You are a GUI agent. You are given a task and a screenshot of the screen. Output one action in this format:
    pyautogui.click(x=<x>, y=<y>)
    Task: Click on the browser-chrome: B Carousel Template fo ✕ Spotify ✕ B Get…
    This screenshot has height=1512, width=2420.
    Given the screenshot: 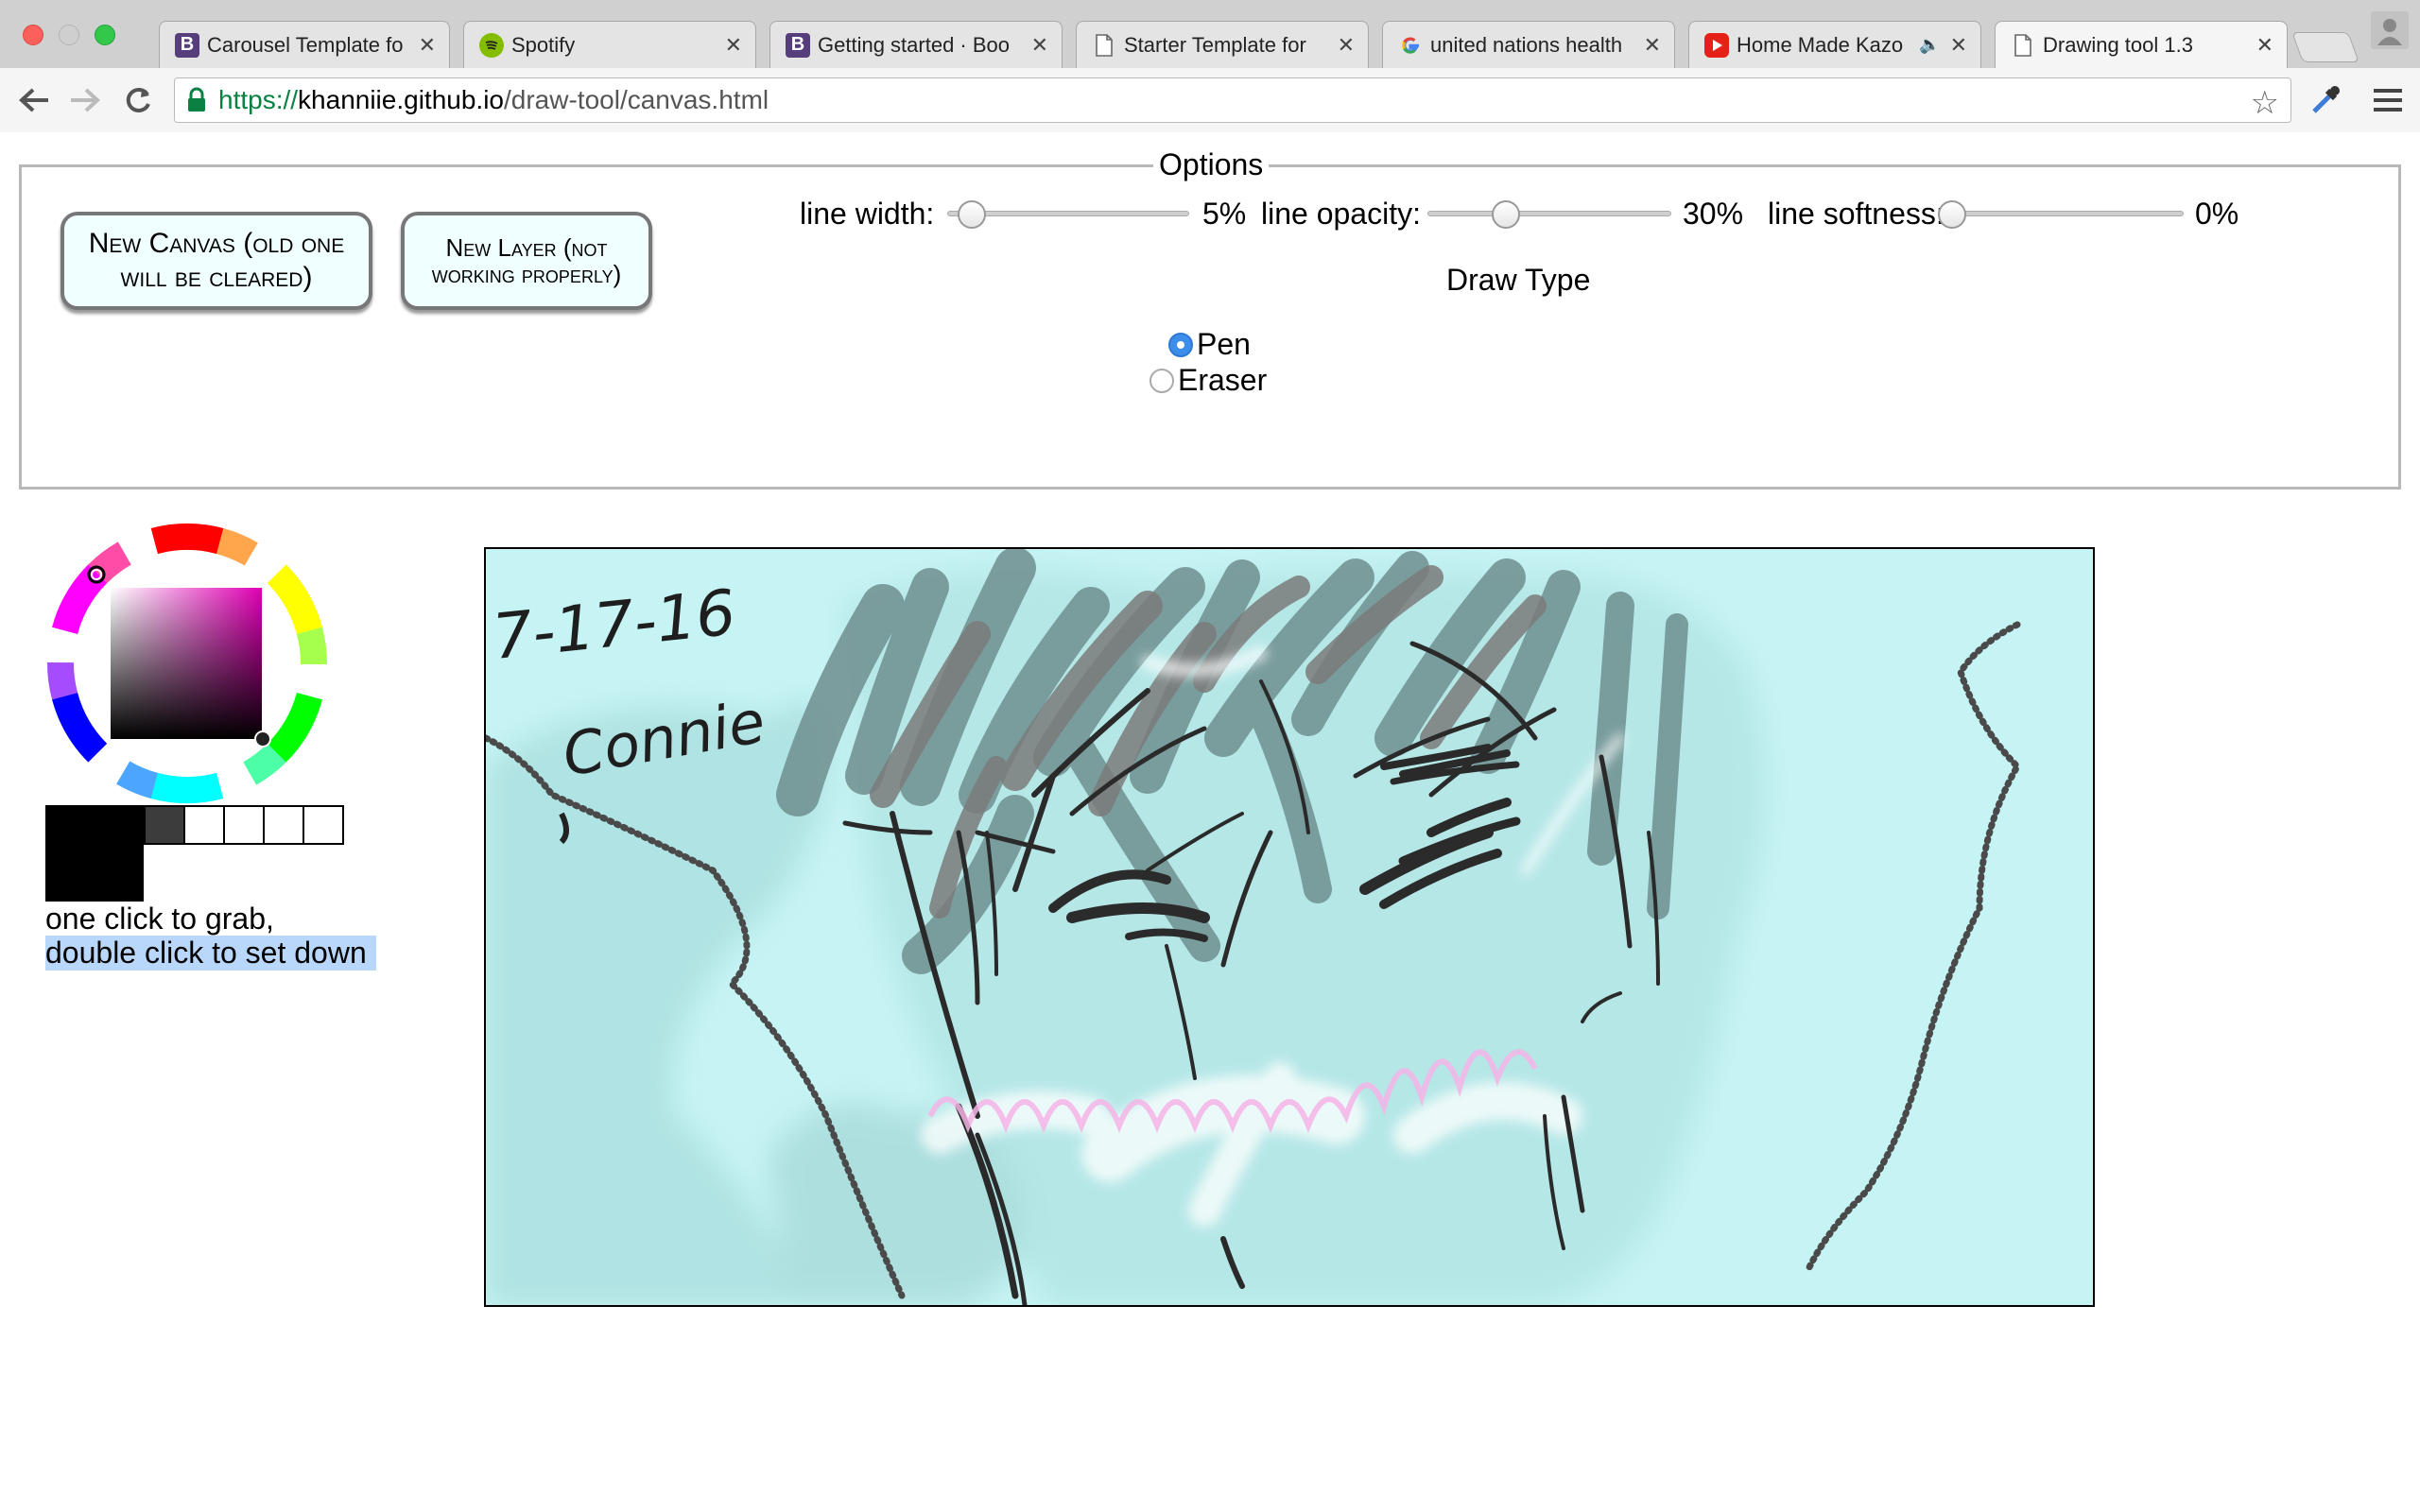 What is the action you would take?
    pyautogui.click(x=1210, y=66)
    